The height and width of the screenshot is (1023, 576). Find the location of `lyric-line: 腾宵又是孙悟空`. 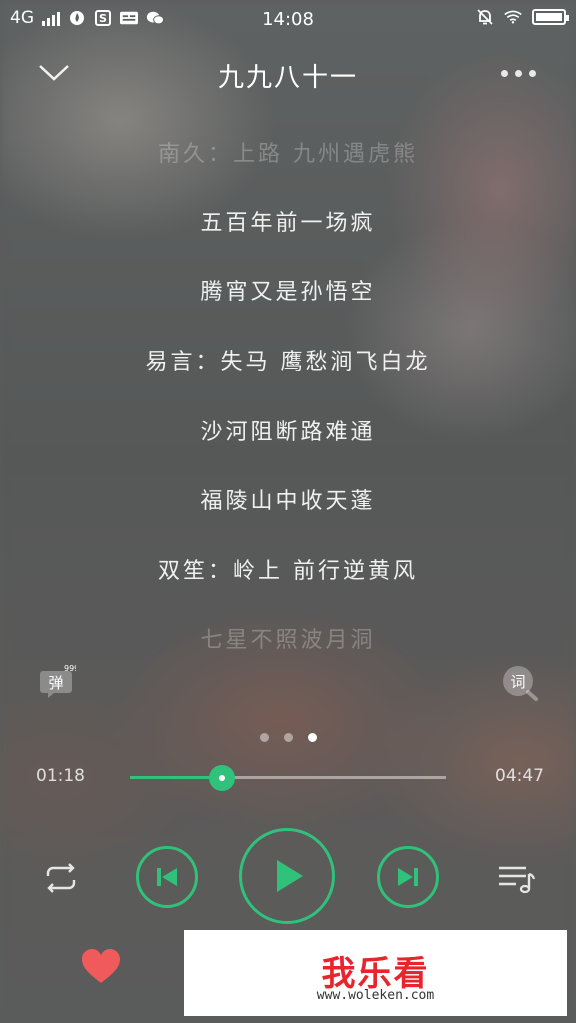

lyric-line: 腾宵又是孙悟空 is located at coordinates (288, 292).